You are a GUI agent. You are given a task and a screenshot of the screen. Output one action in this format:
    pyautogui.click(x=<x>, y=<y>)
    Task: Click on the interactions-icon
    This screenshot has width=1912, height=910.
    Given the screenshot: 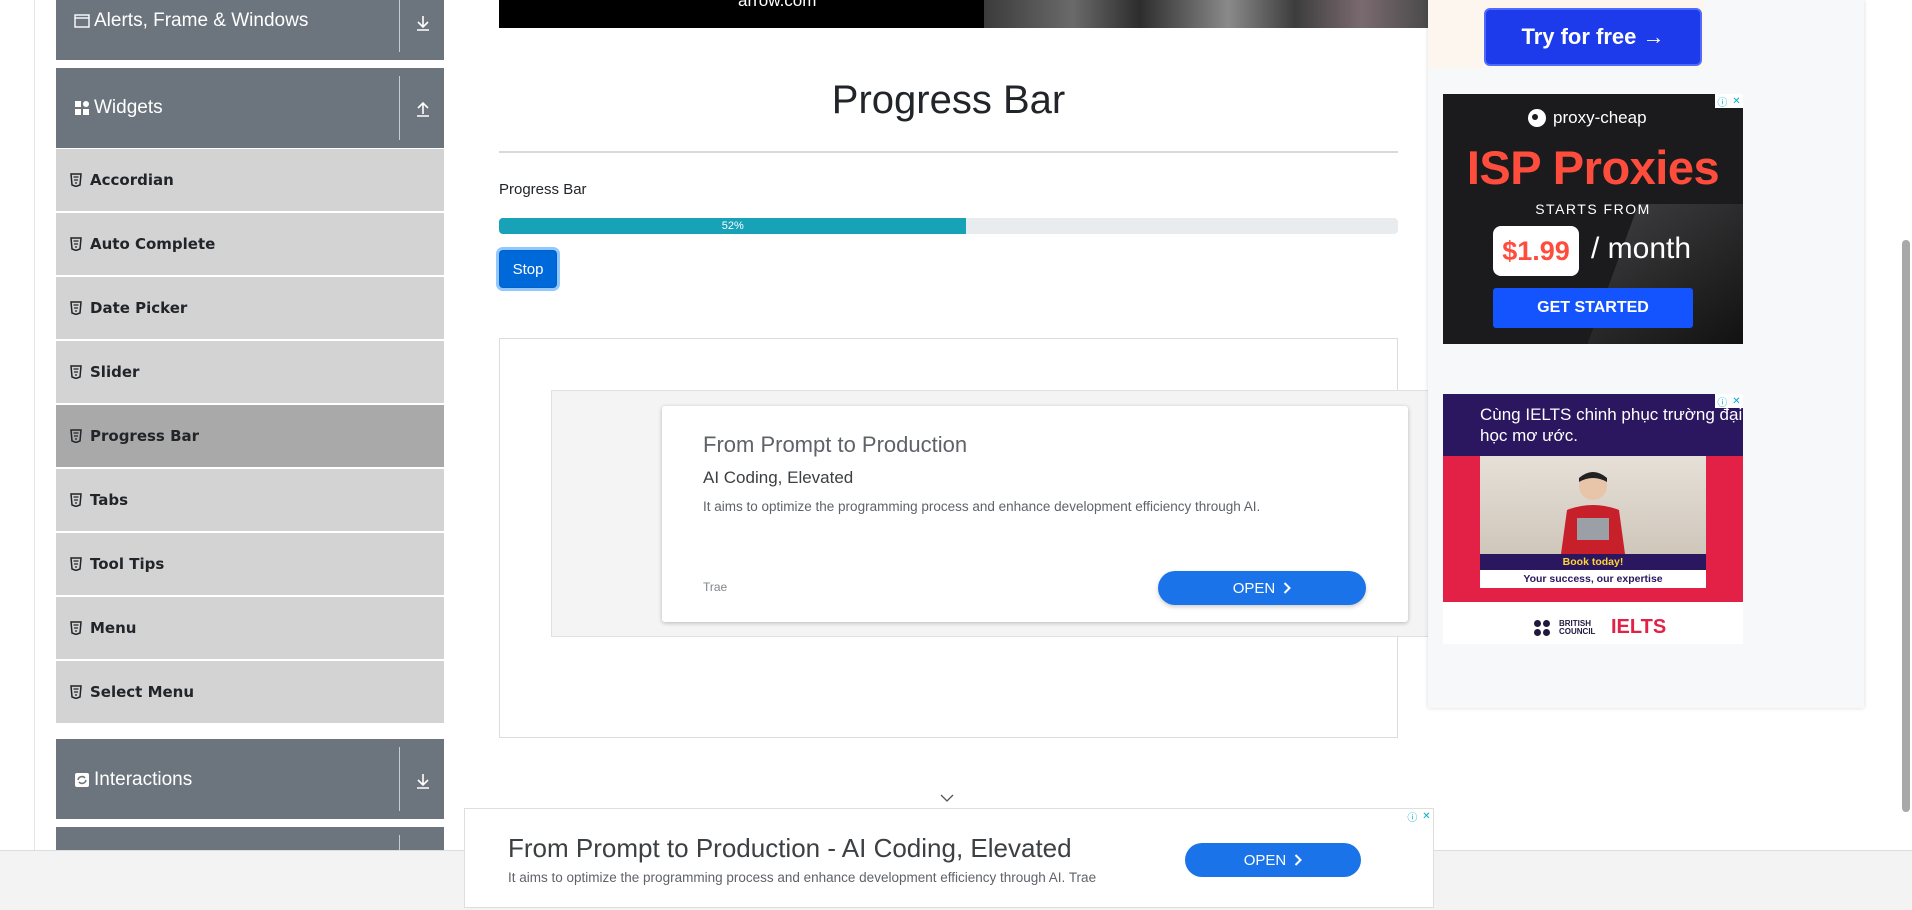 What is the action you would take?
    pyautogui.click(x=82, y=780)
    